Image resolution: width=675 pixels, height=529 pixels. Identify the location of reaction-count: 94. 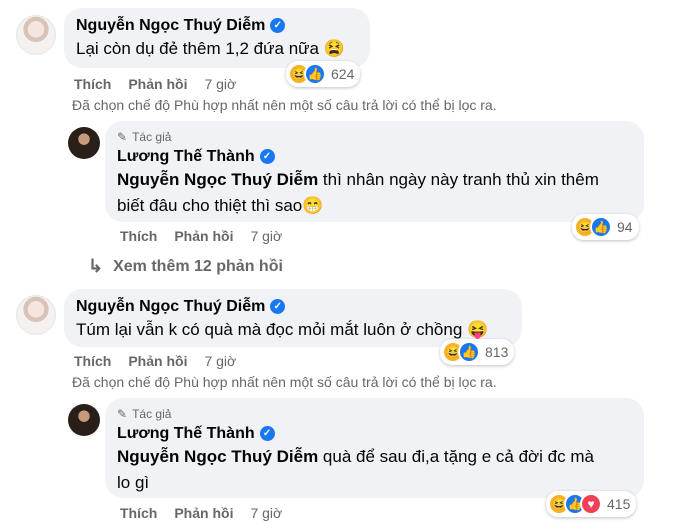
(625, 227).